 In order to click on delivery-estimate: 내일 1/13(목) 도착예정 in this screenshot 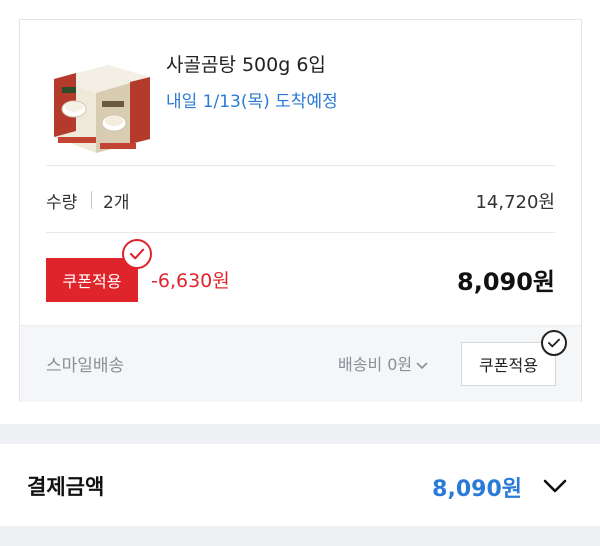, I will do `click(252, 102)`.